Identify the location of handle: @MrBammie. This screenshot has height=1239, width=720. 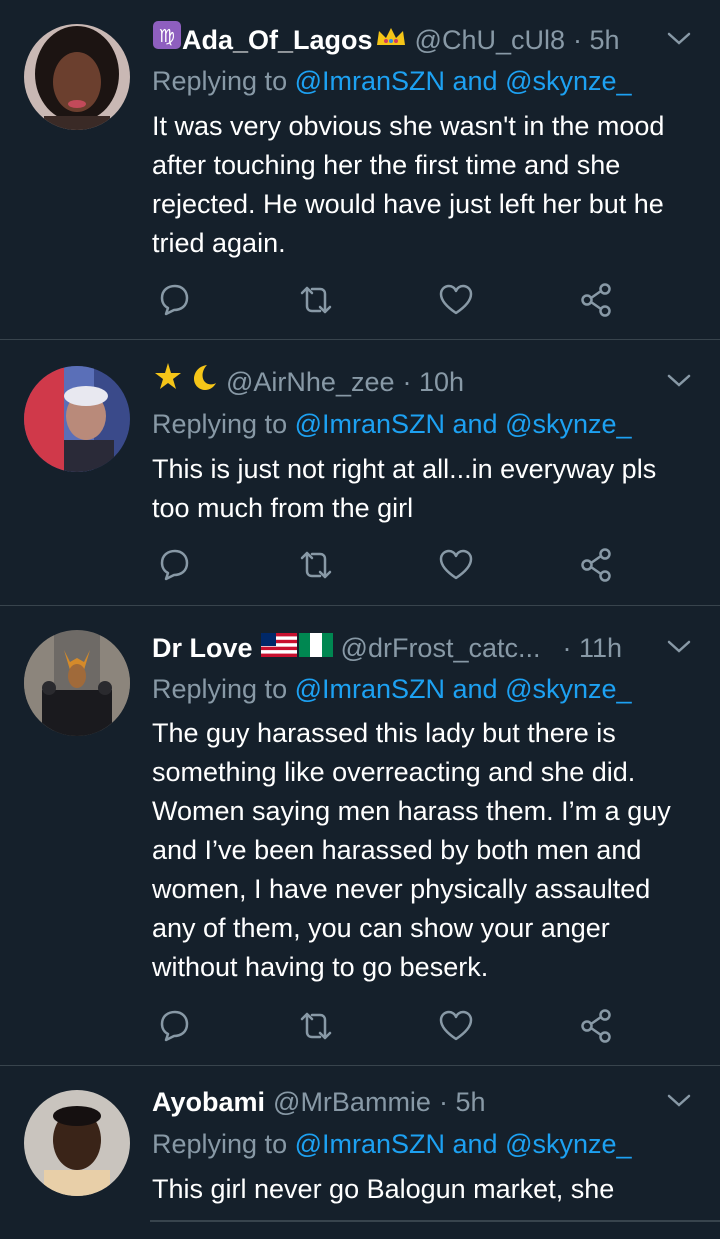
(352, 1102).